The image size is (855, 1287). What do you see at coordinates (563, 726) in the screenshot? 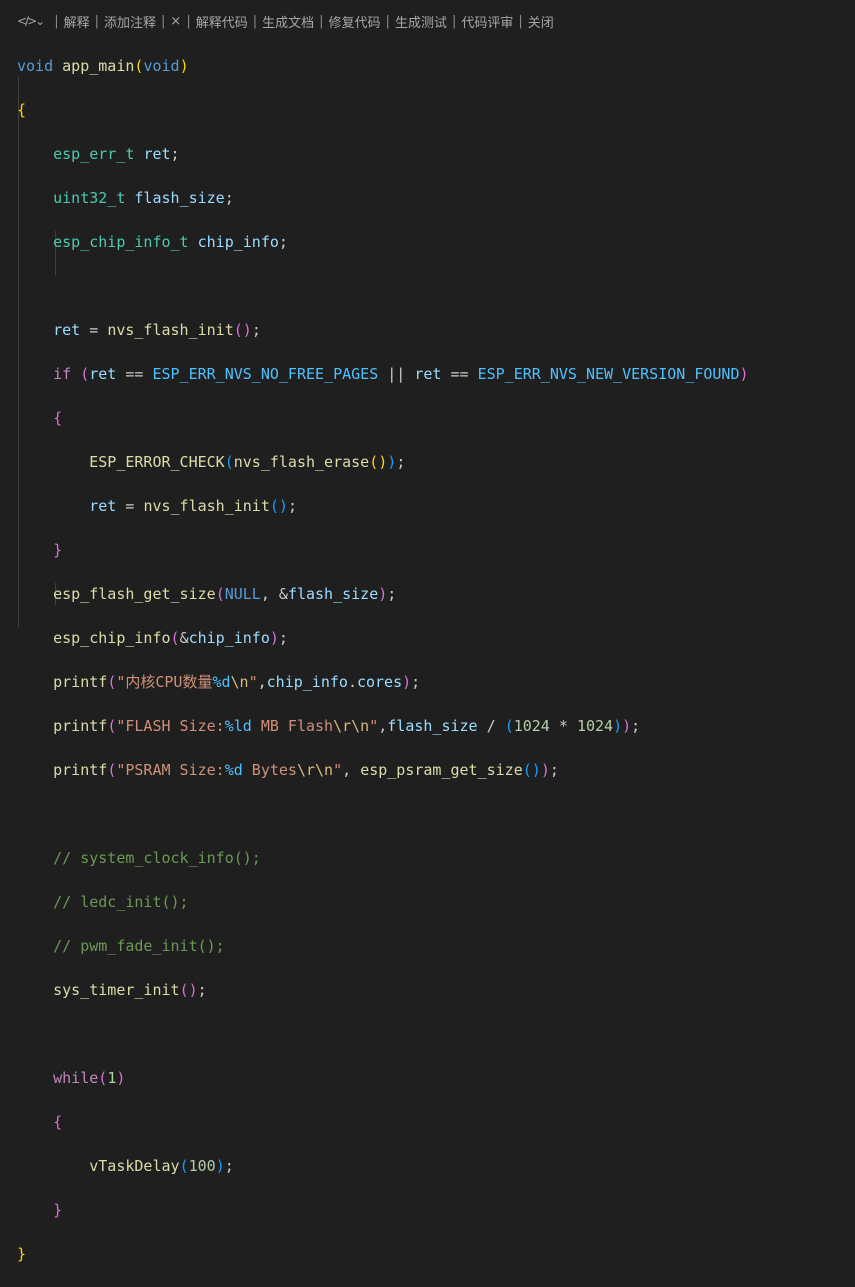
I see `code-token: *` at bounding box center [563, 726].